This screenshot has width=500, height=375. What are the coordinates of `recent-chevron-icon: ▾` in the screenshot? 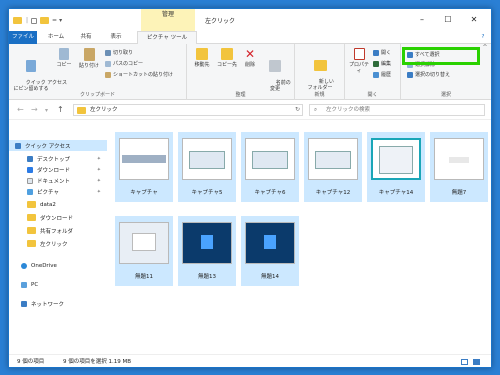 It's located at (46, 110).